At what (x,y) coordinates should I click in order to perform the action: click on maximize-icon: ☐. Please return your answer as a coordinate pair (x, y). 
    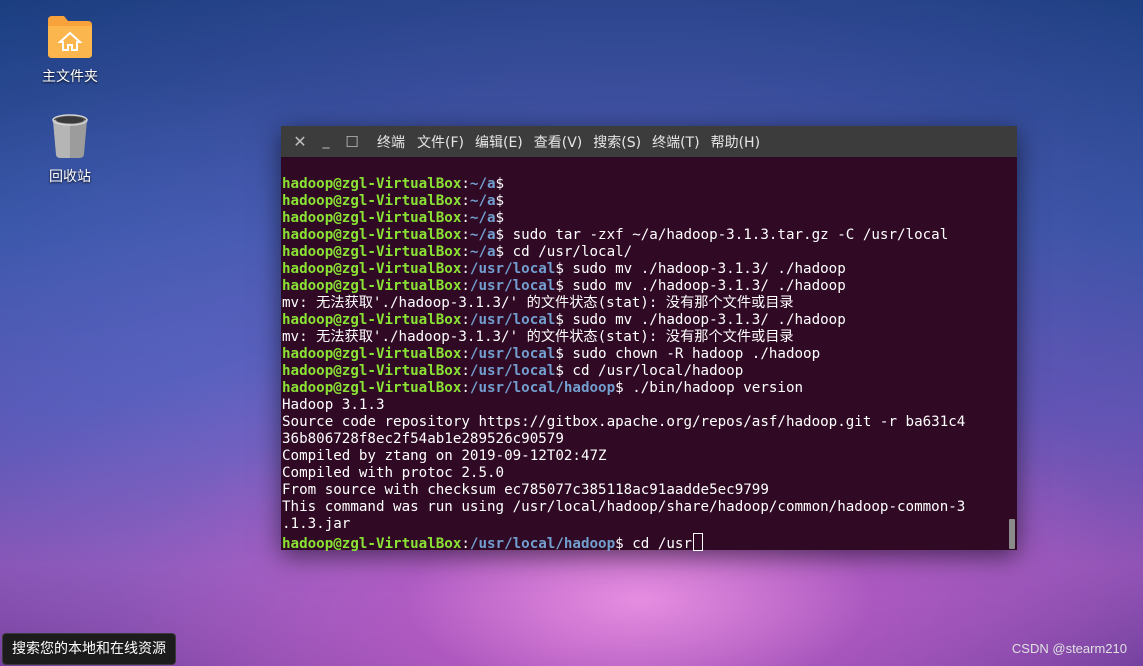
    Looking at the image, I should click on (352, 141).